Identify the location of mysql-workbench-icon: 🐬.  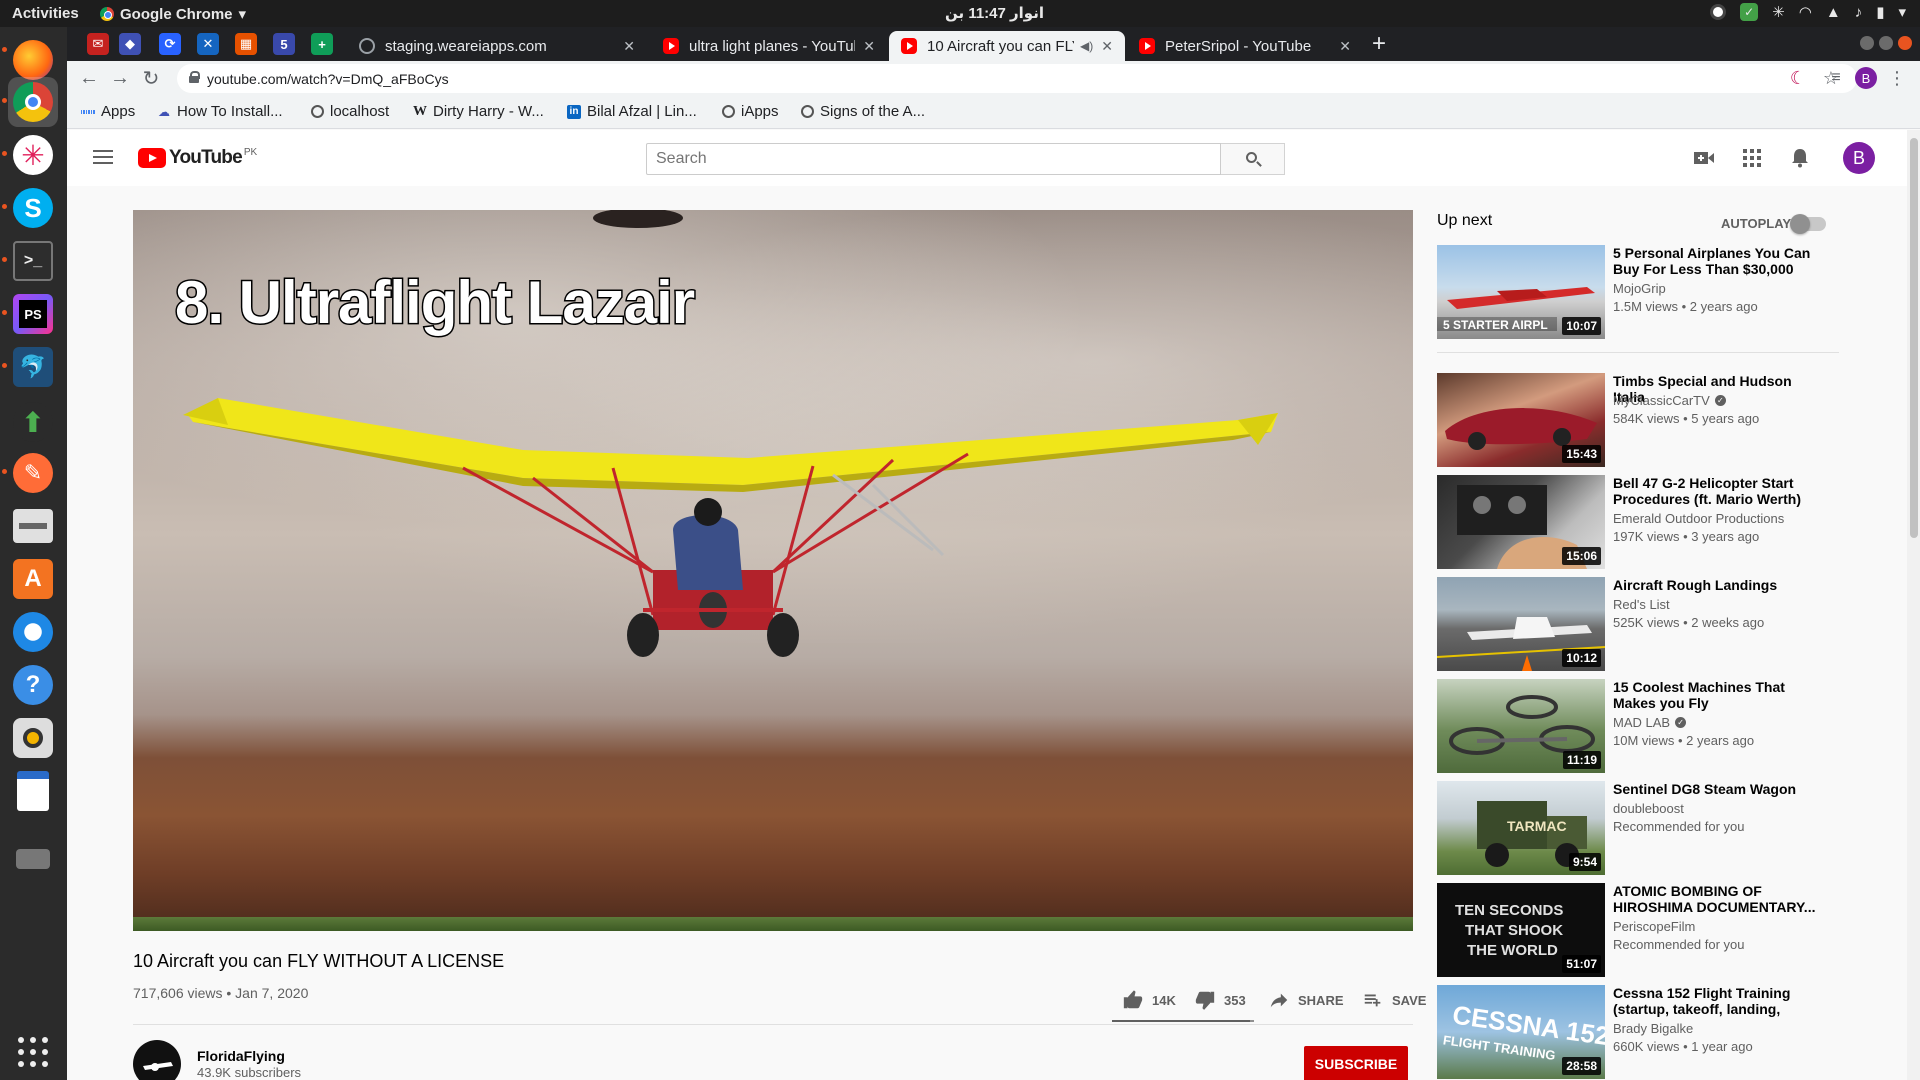
(33, 367).